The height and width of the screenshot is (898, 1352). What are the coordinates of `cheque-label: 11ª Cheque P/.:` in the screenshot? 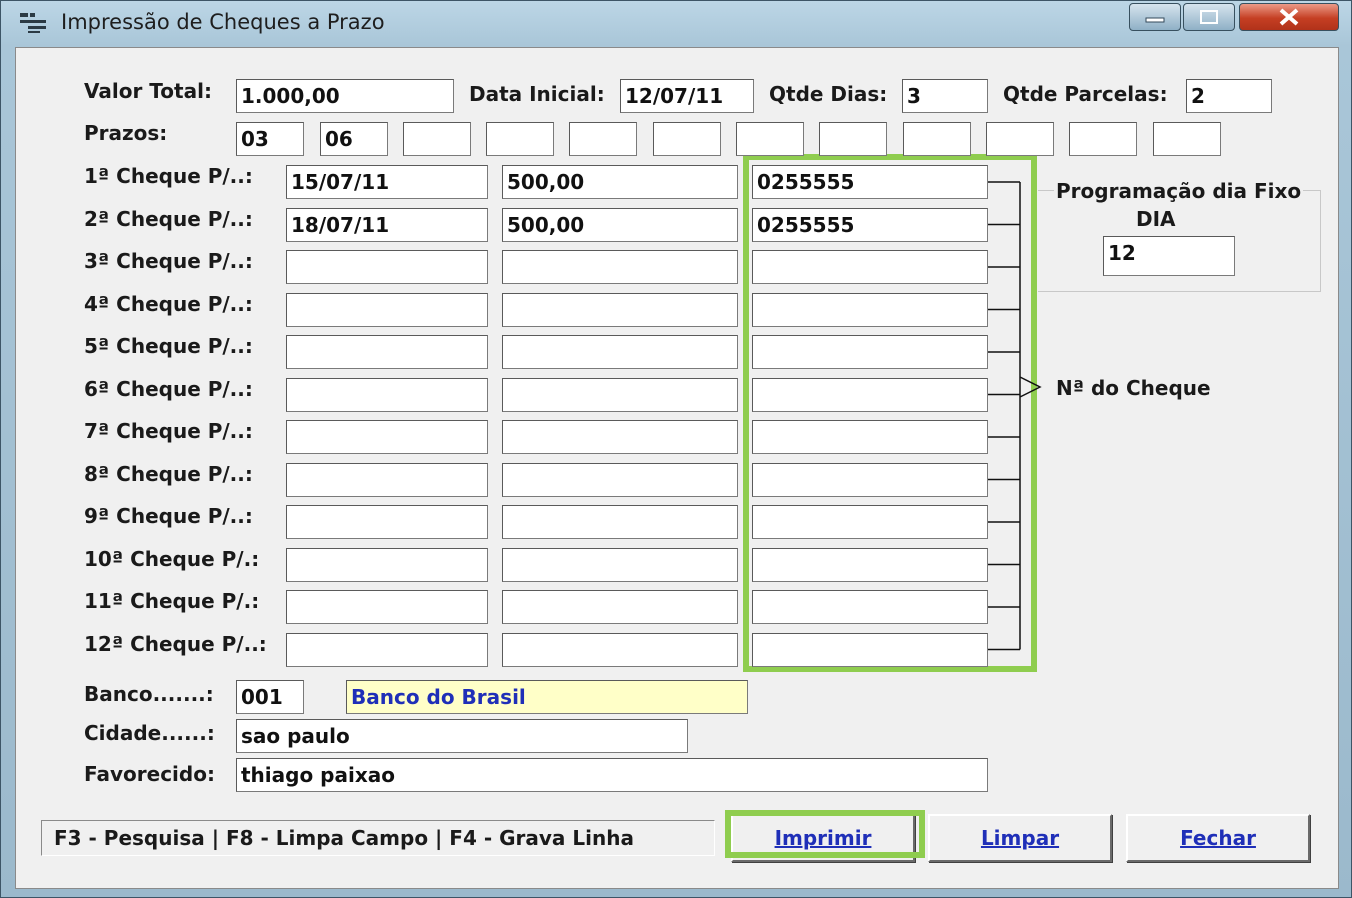 It's located at (172, 601).